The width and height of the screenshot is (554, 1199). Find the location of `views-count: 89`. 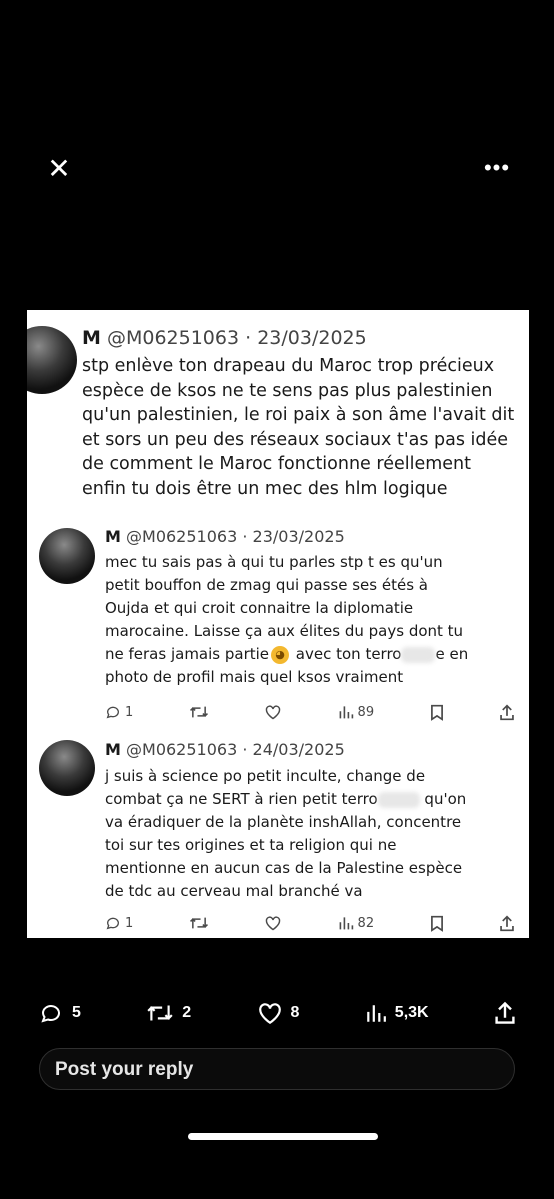

views-count: 89 is located at coordinates (366, 712).